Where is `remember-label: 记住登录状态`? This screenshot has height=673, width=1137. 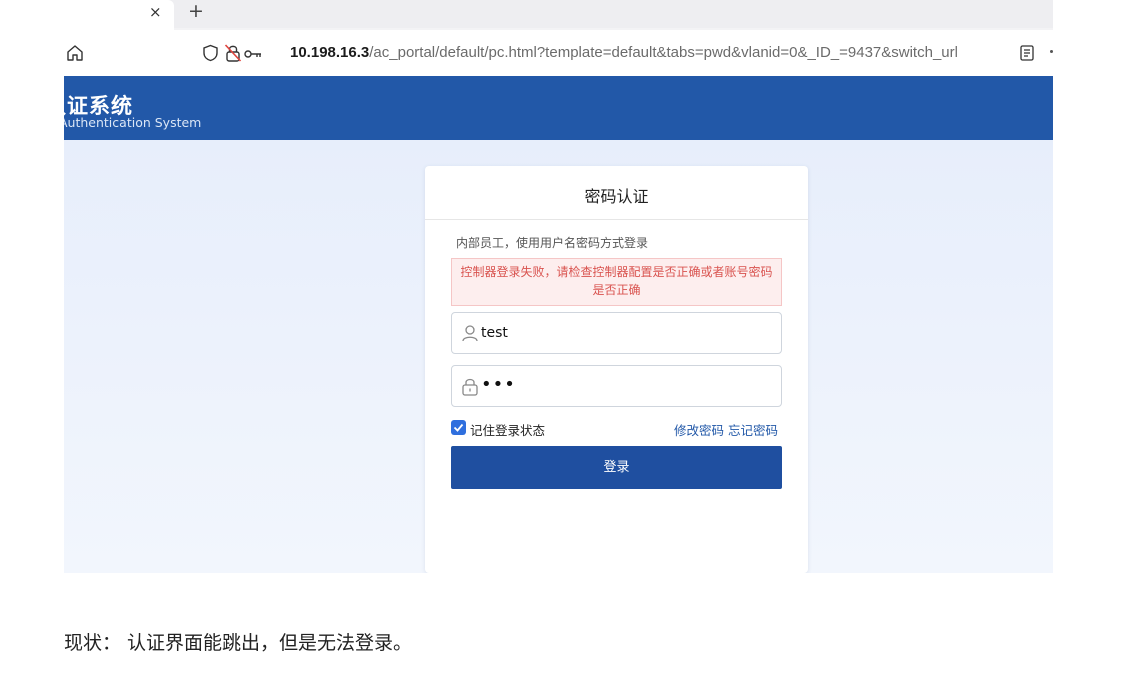
remember-label: 记住登录状态 is located at coordinates (508, 430).